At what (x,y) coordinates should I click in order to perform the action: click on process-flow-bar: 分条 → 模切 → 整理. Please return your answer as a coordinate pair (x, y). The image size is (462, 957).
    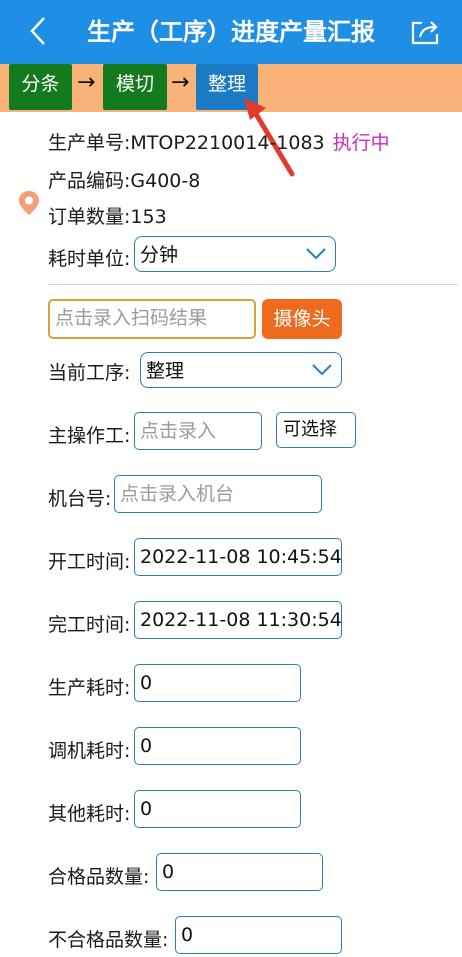
    Looking at the image, I should click on (231, 88).